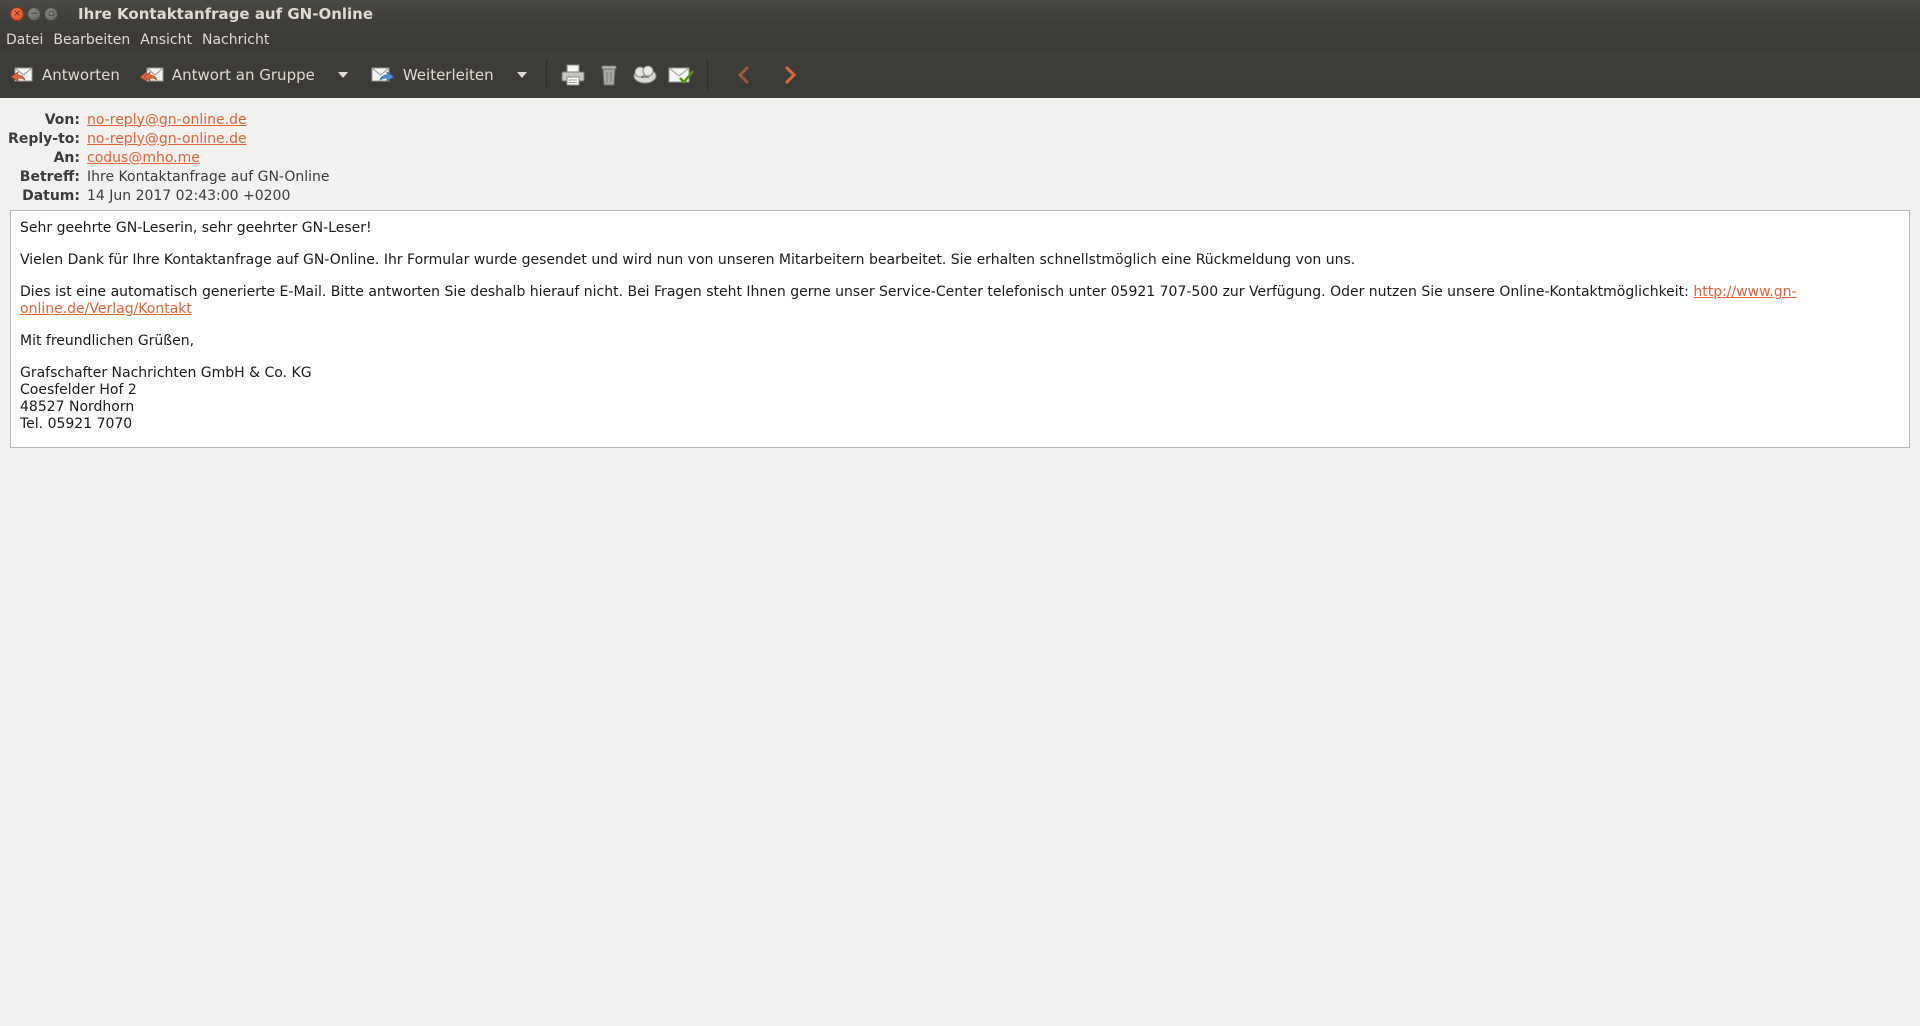 The height and width of the screenshot is (1026, 1920). Describe the element at coordinates (189, 195) in the screenshot. I see `date-value: 14 Jun 2017 02:43:00 +0200` at that location.